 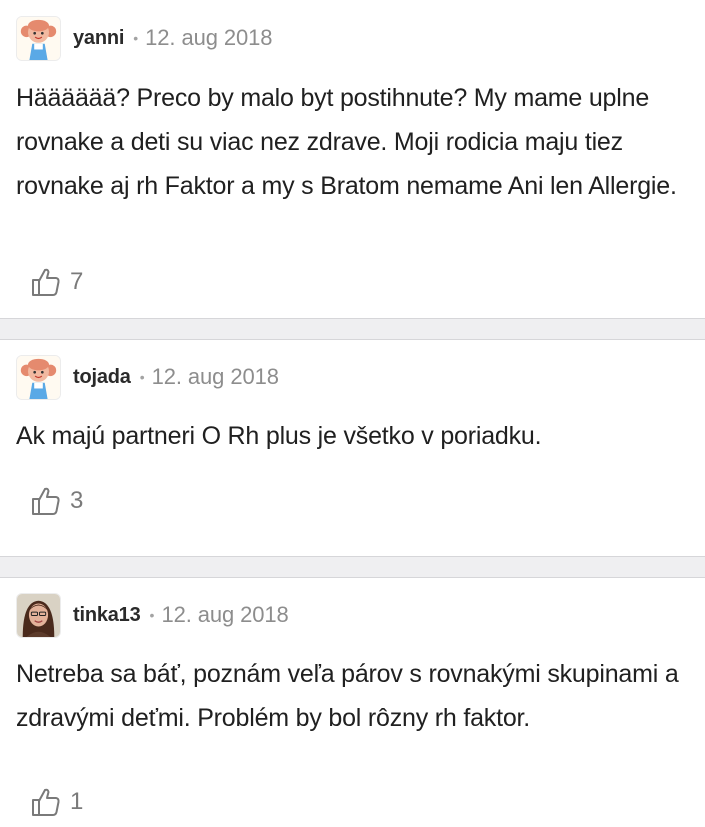 What do you see at coordinates (352, 377) in the screenshot?
I see `comment-header: tojada • 12. aug 2018` at bounding box center [352, 377].